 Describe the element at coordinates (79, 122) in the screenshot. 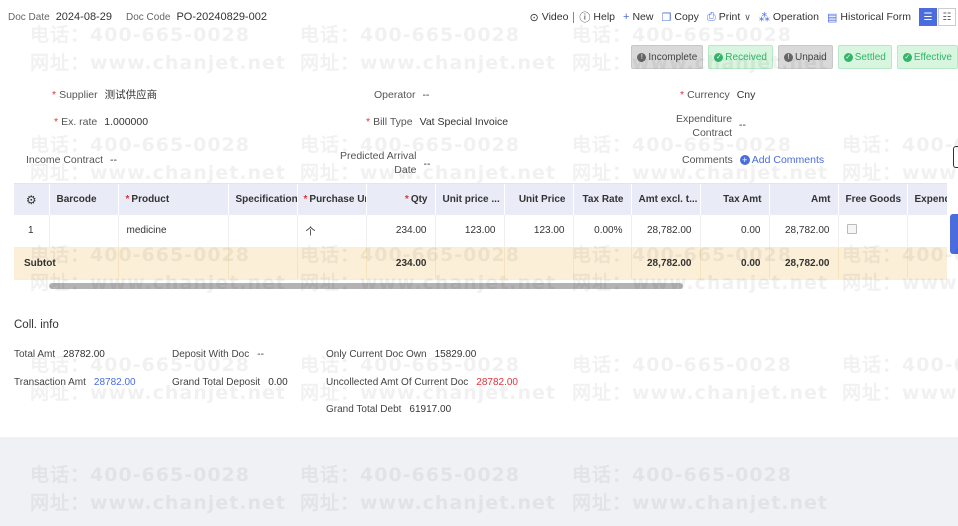

I see `ex-rate-label-text: Ex. rate` at that location.